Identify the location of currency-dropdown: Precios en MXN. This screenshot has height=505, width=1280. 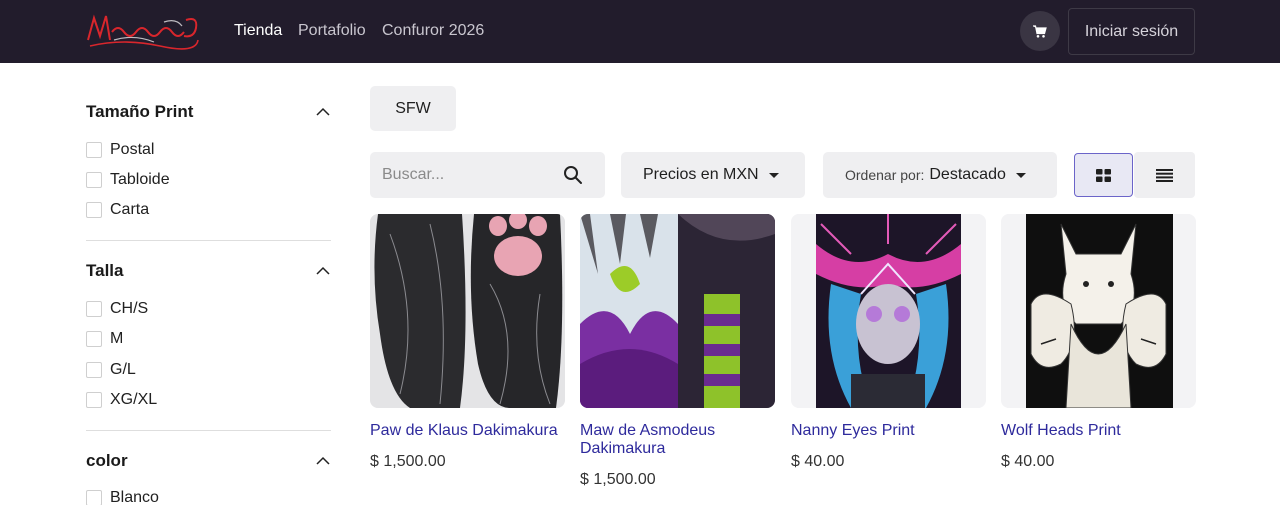
(713, 175).